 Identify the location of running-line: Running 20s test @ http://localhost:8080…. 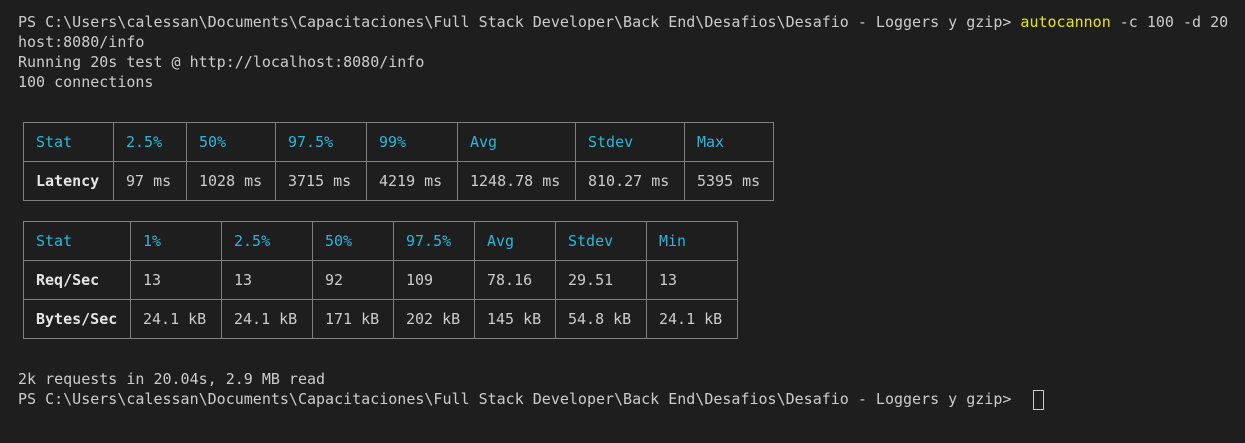
(221, 62).